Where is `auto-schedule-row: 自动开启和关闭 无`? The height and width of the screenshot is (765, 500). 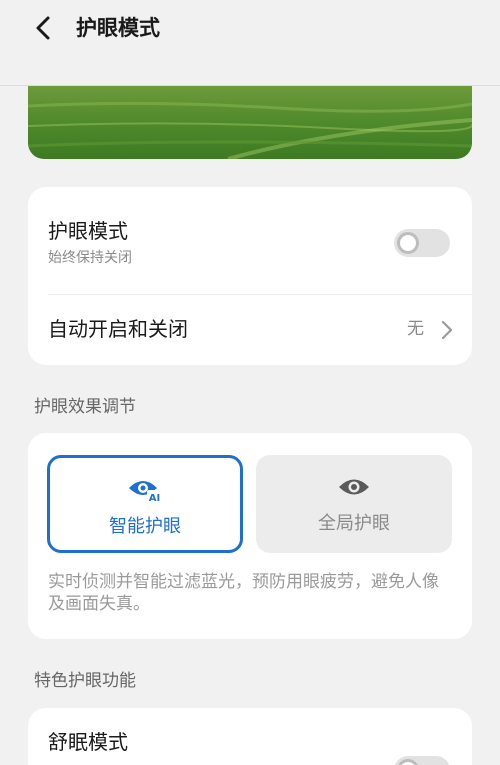 auto-schedule-row: 自动开启和关闭 无 is located at coordinates (250, 330).